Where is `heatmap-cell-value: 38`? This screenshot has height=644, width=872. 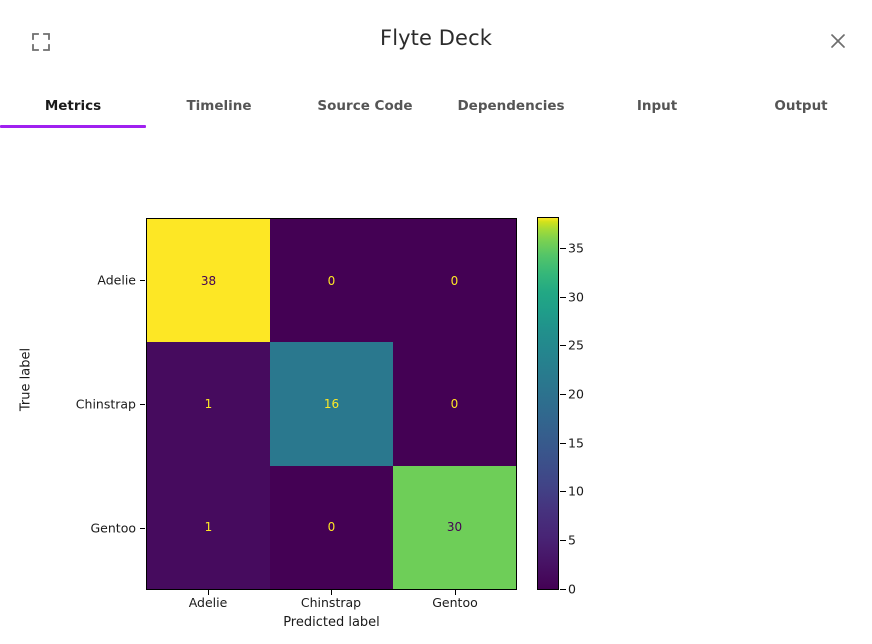 heatmap-cell-value: 38 is located at coordinates (208, 280).